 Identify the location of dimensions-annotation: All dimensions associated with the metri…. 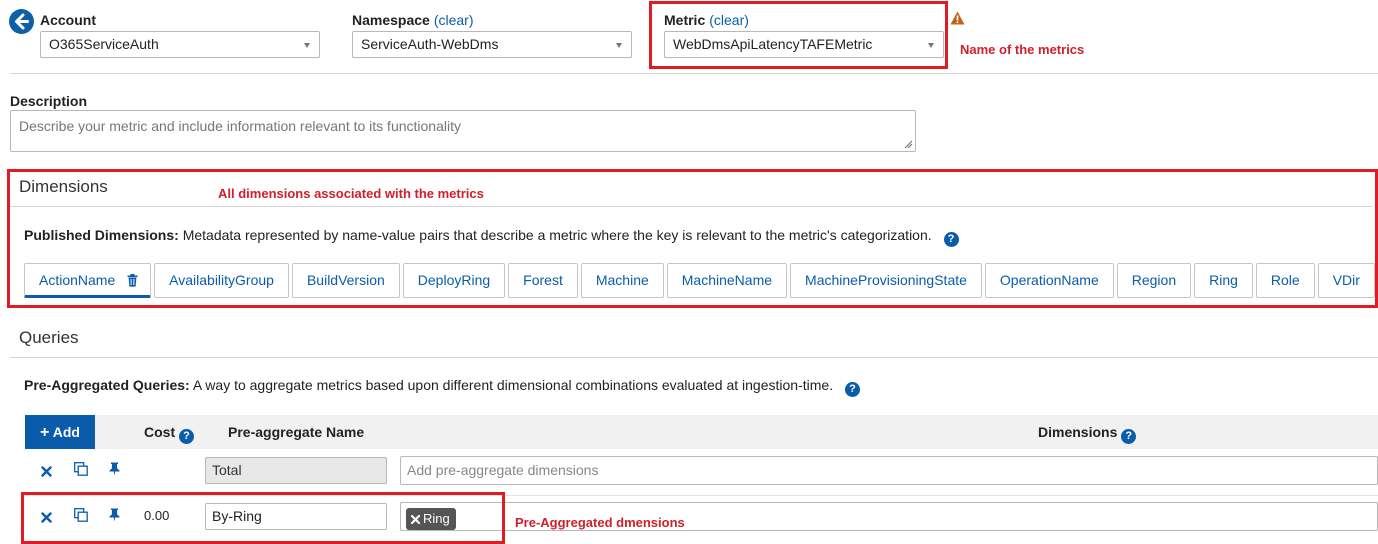
(351, 193).